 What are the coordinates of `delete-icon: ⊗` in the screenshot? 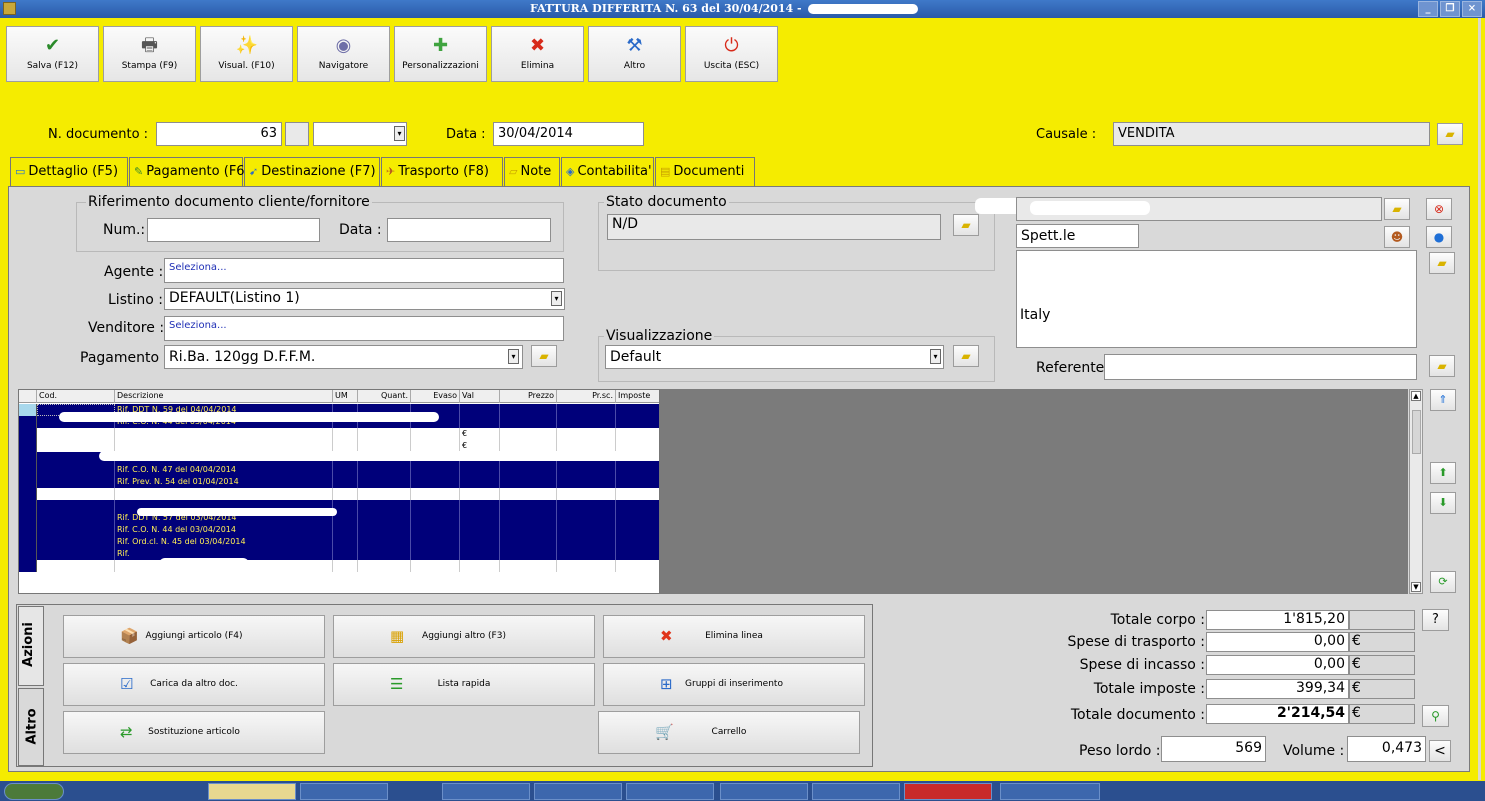 It's located at (1439, 209).